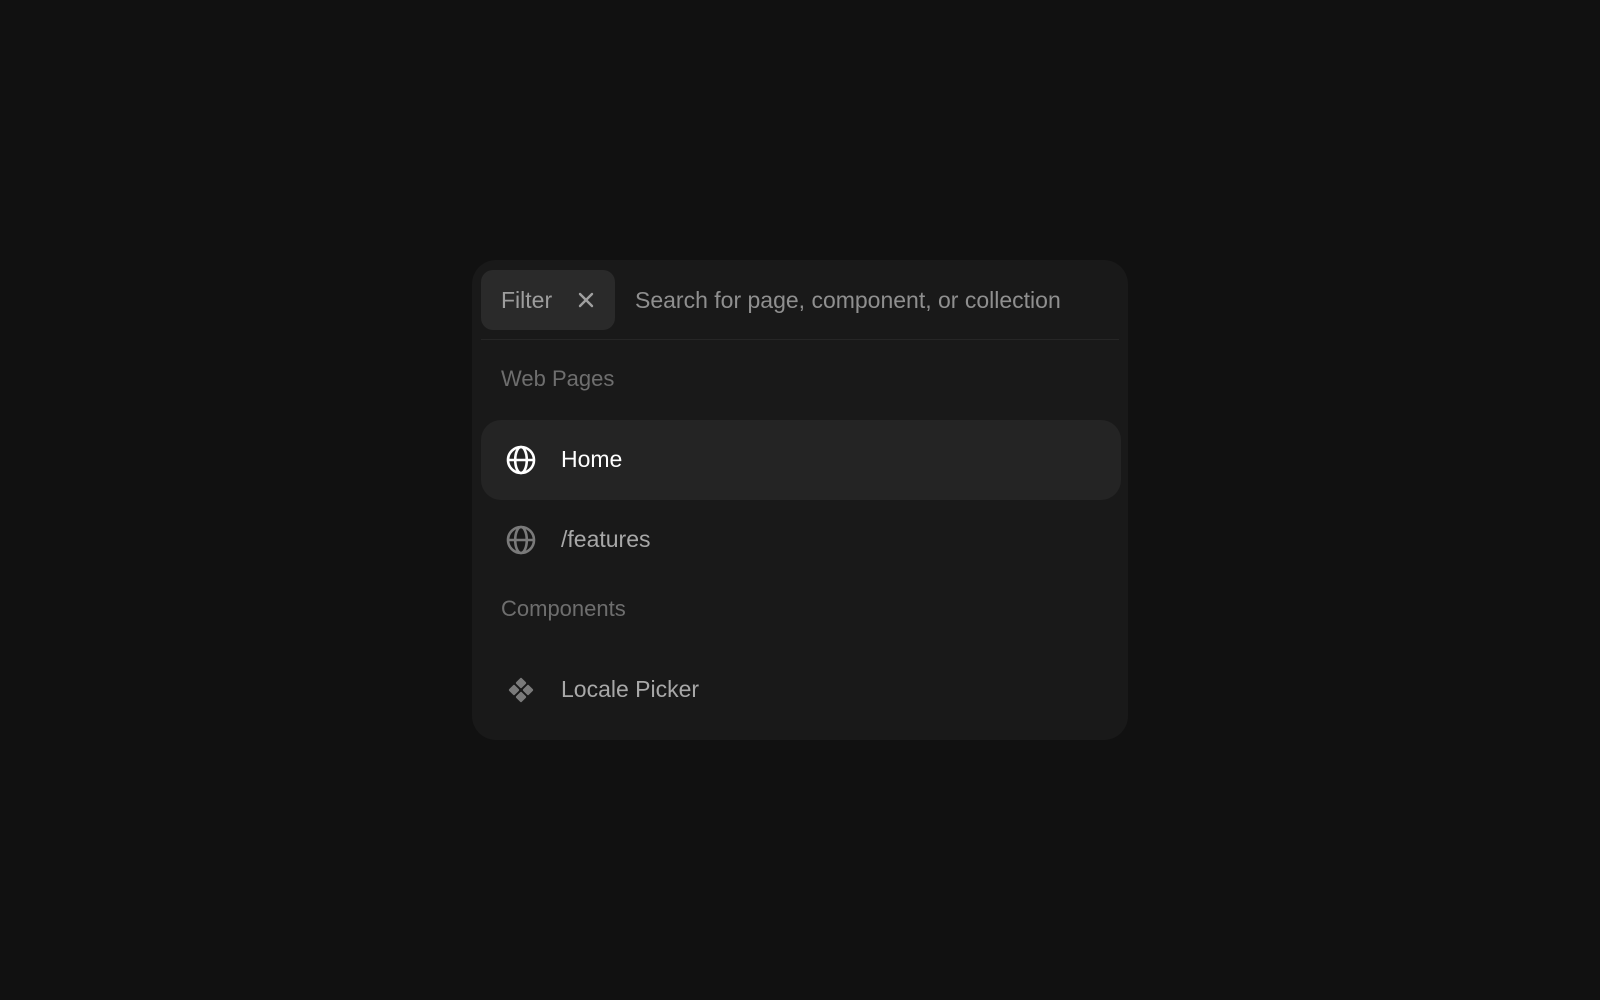  What do you see at coordinates (801, 460) in the screenshot?
I see `list-item-home: Home` at bounding box center [801, 460].